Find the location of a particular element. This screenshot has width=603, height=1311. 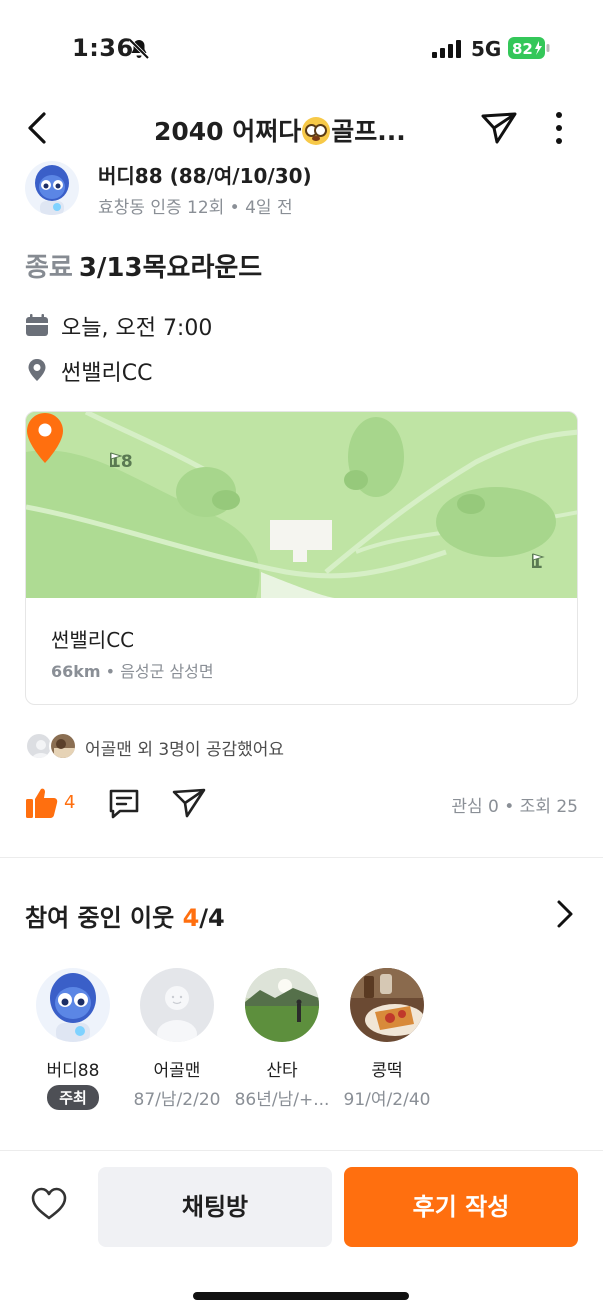

signal-icon is located at coordinates (446, 49).